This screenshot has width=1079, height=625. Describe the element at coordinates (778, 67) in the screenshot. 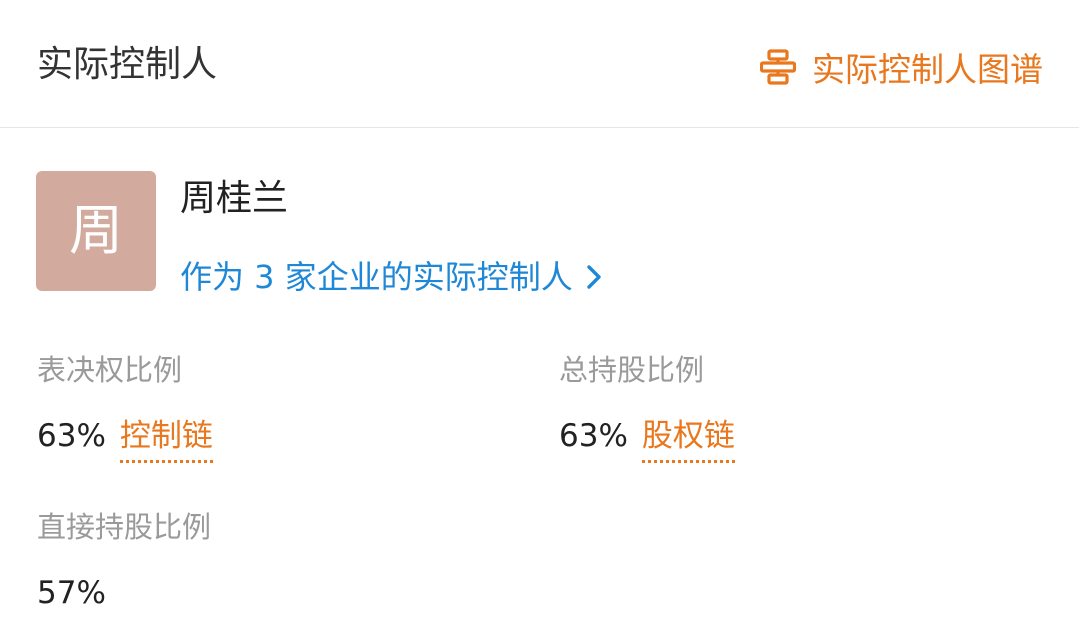

I see `org-chart-icon` at that location.